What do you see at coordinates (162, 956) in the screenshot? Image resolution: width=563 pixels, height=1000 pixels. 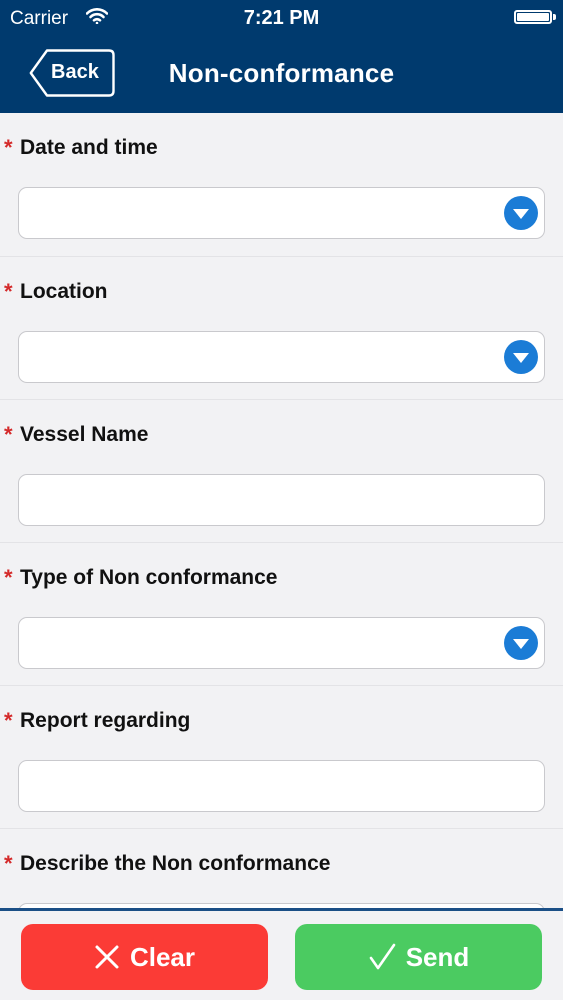 I see `clear-button-label: Clear` at bounding box center [162, 956].